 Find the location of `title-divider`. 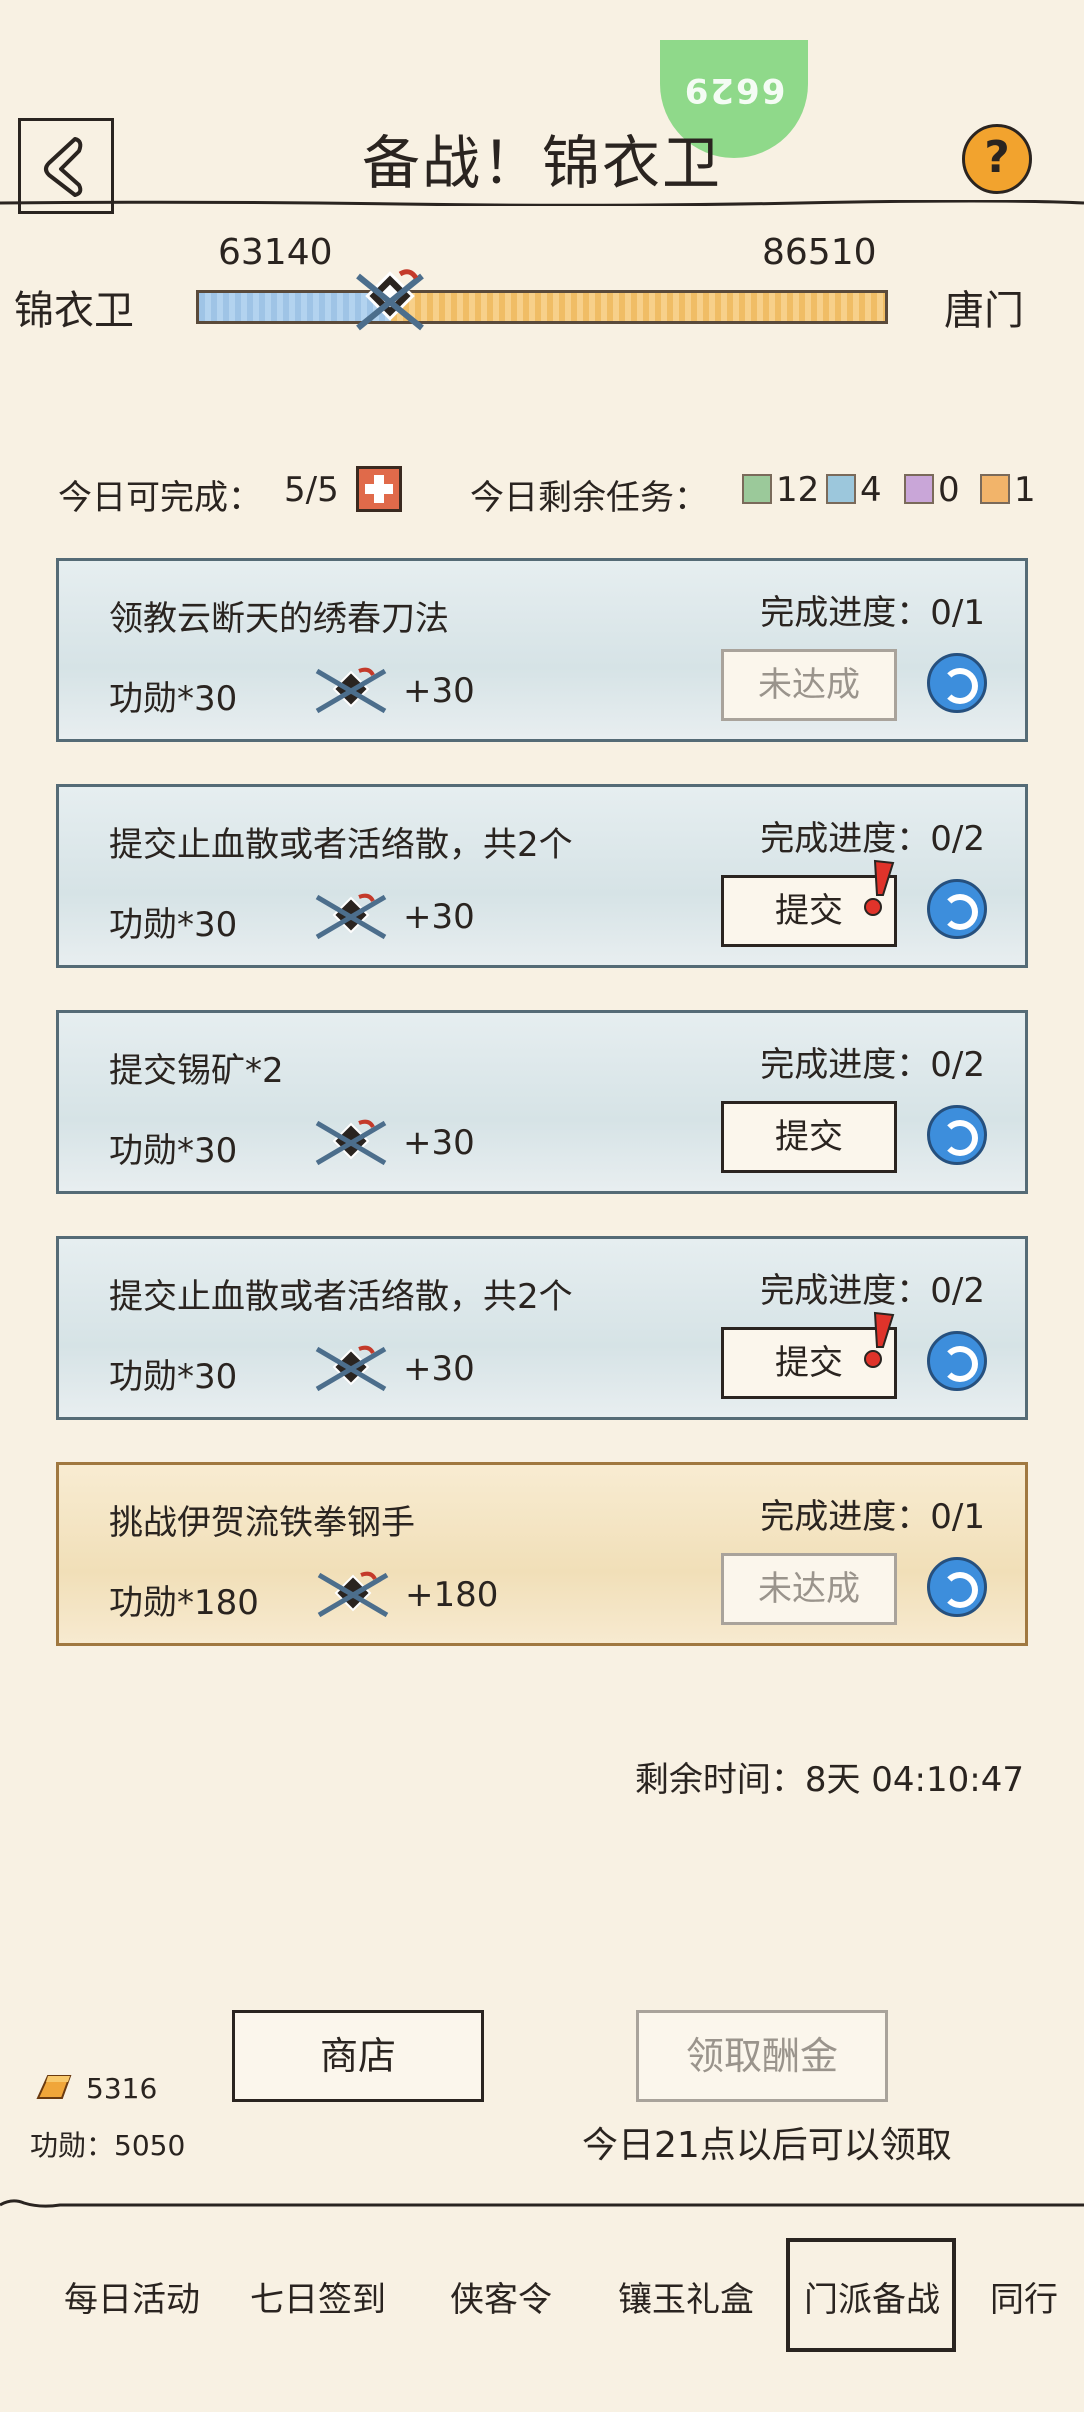

title-divider is located at coordinates (542, 203).